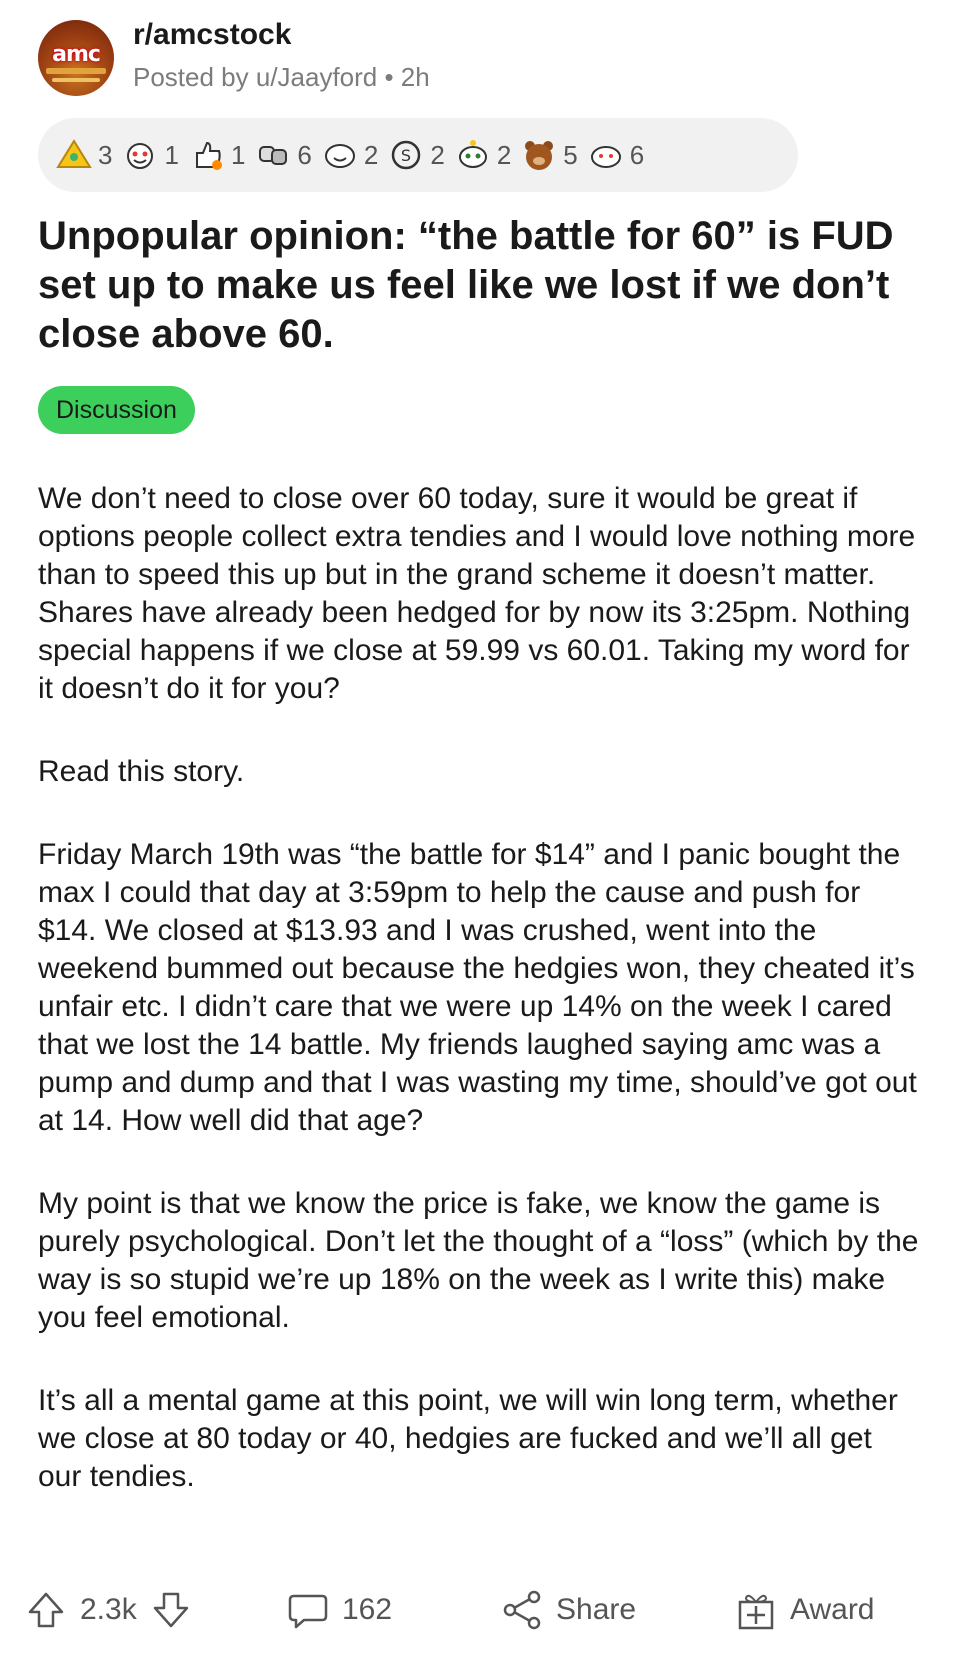  What do you see at coordinates (140, 156) in the screenshot?
I see `wholesome-award-icon` at bounding box center [140, 156].